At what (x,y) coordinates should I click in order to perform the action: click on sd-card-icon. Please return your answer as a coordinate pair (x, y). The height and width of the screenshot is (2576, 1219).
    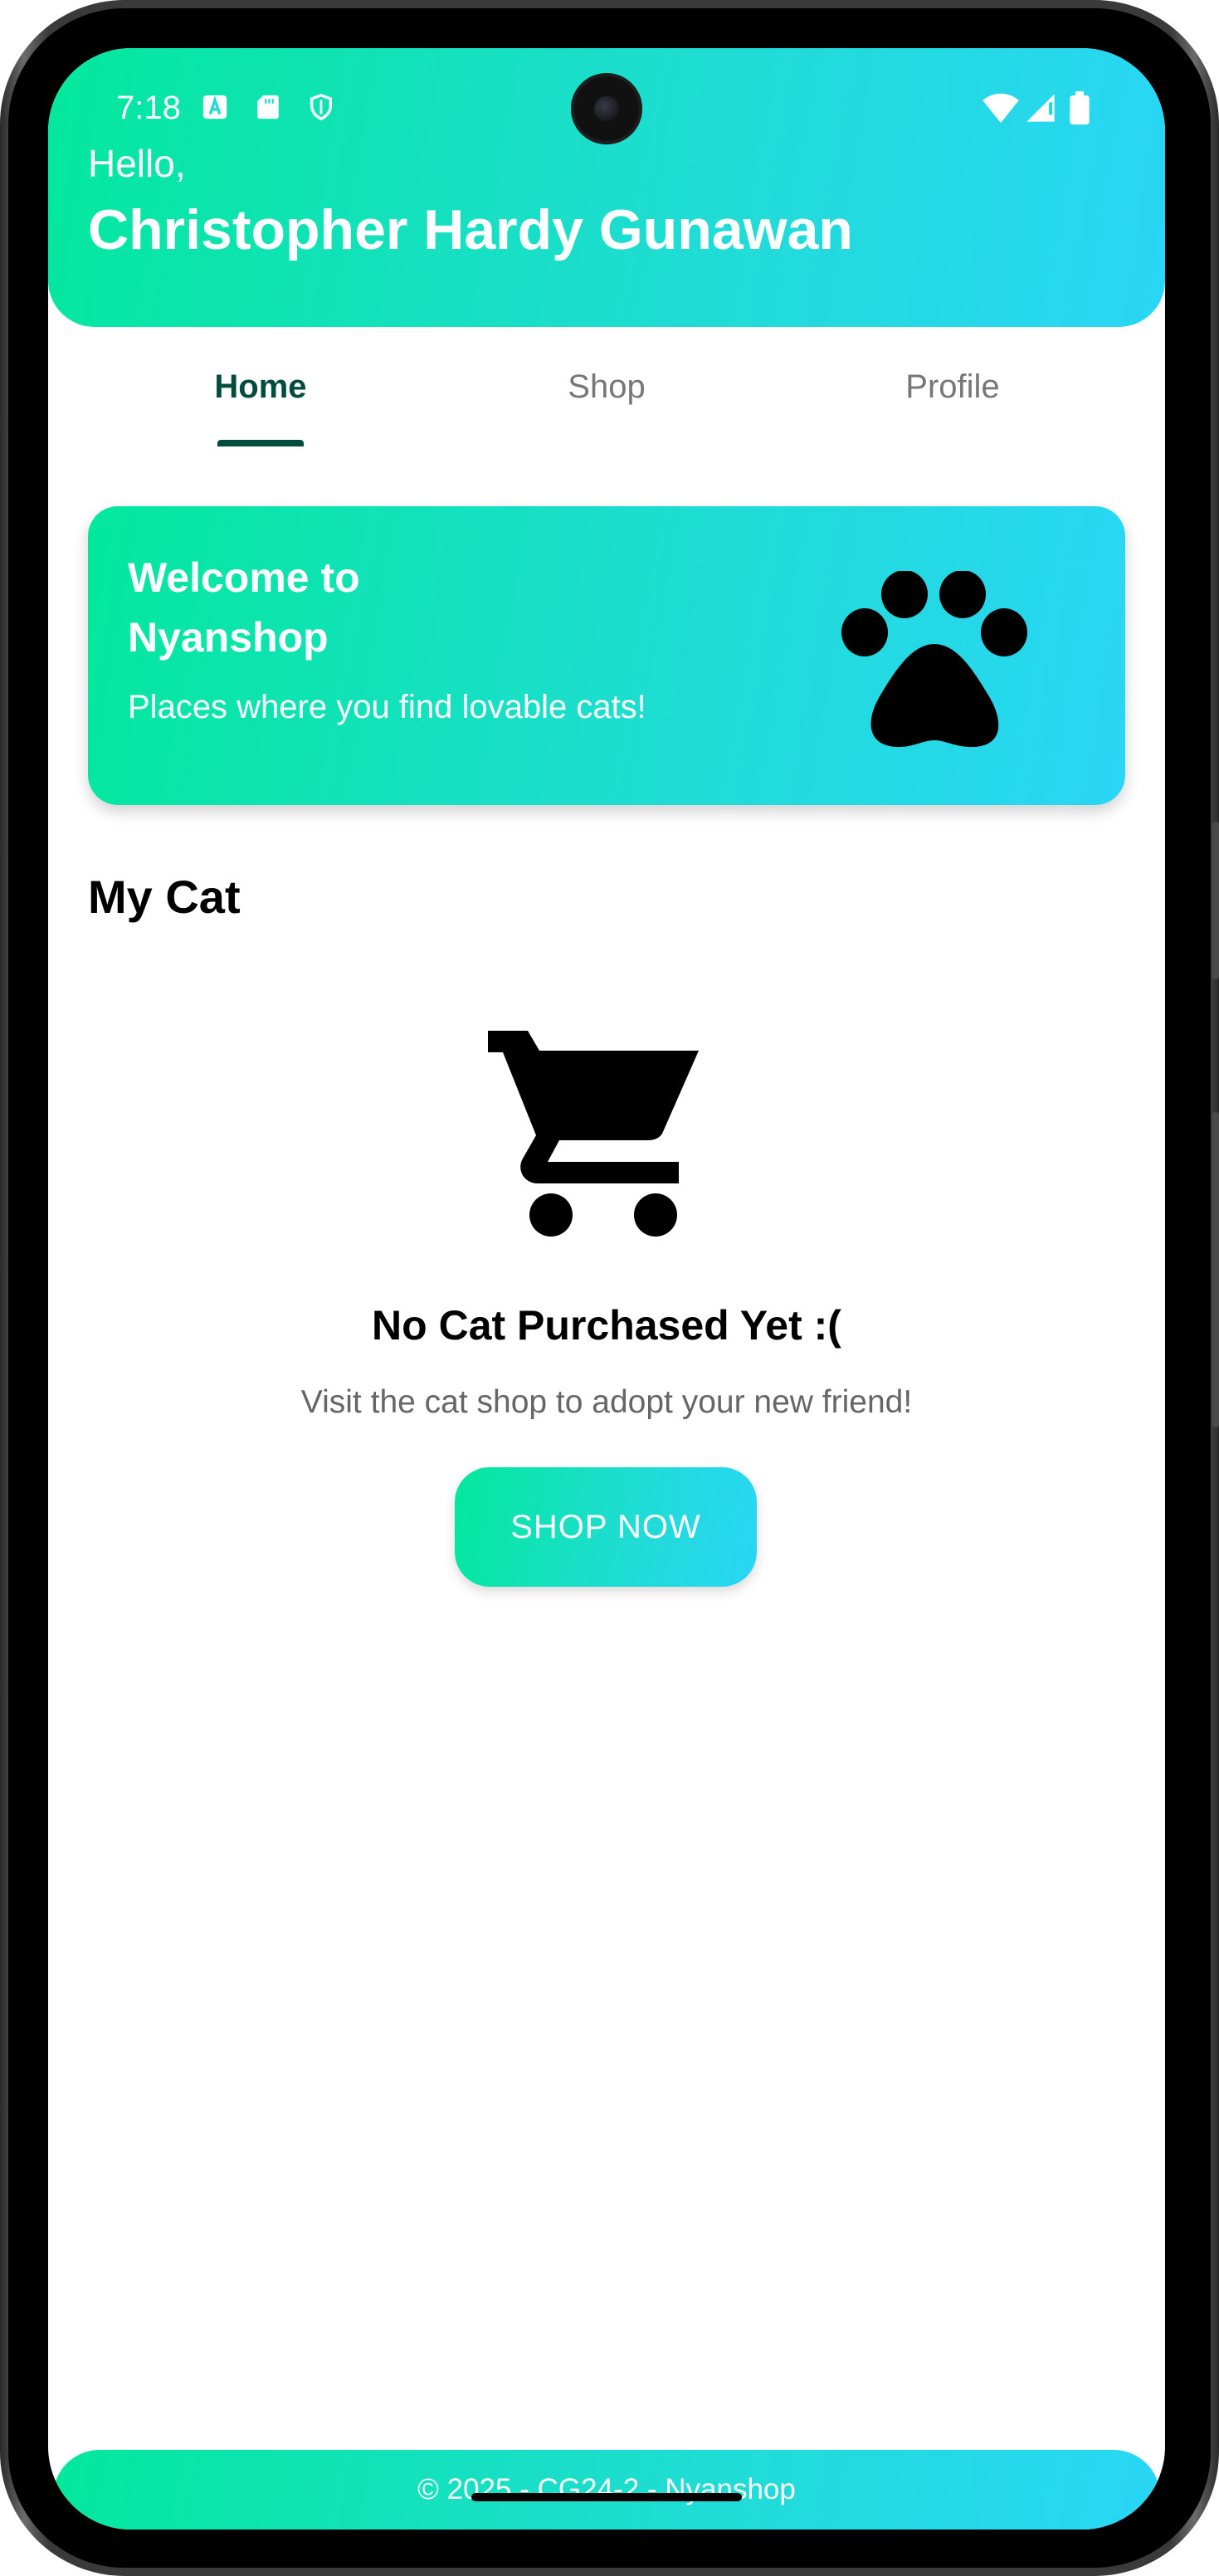
    Looking at the image, I should click on (268, 108).